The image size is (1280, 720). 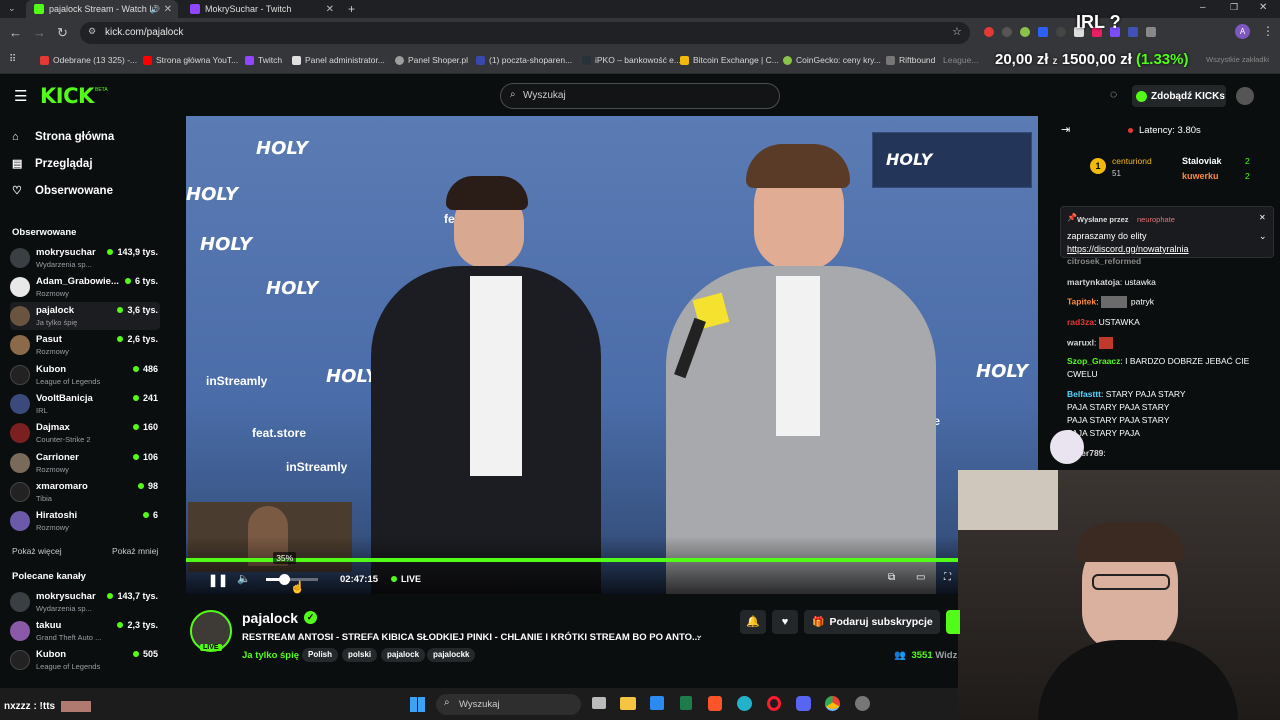 What do you see at coordinates (1132, 161) in the screenshot?
I see `leader-name: centuriond` at bounding box center [1132, 161].